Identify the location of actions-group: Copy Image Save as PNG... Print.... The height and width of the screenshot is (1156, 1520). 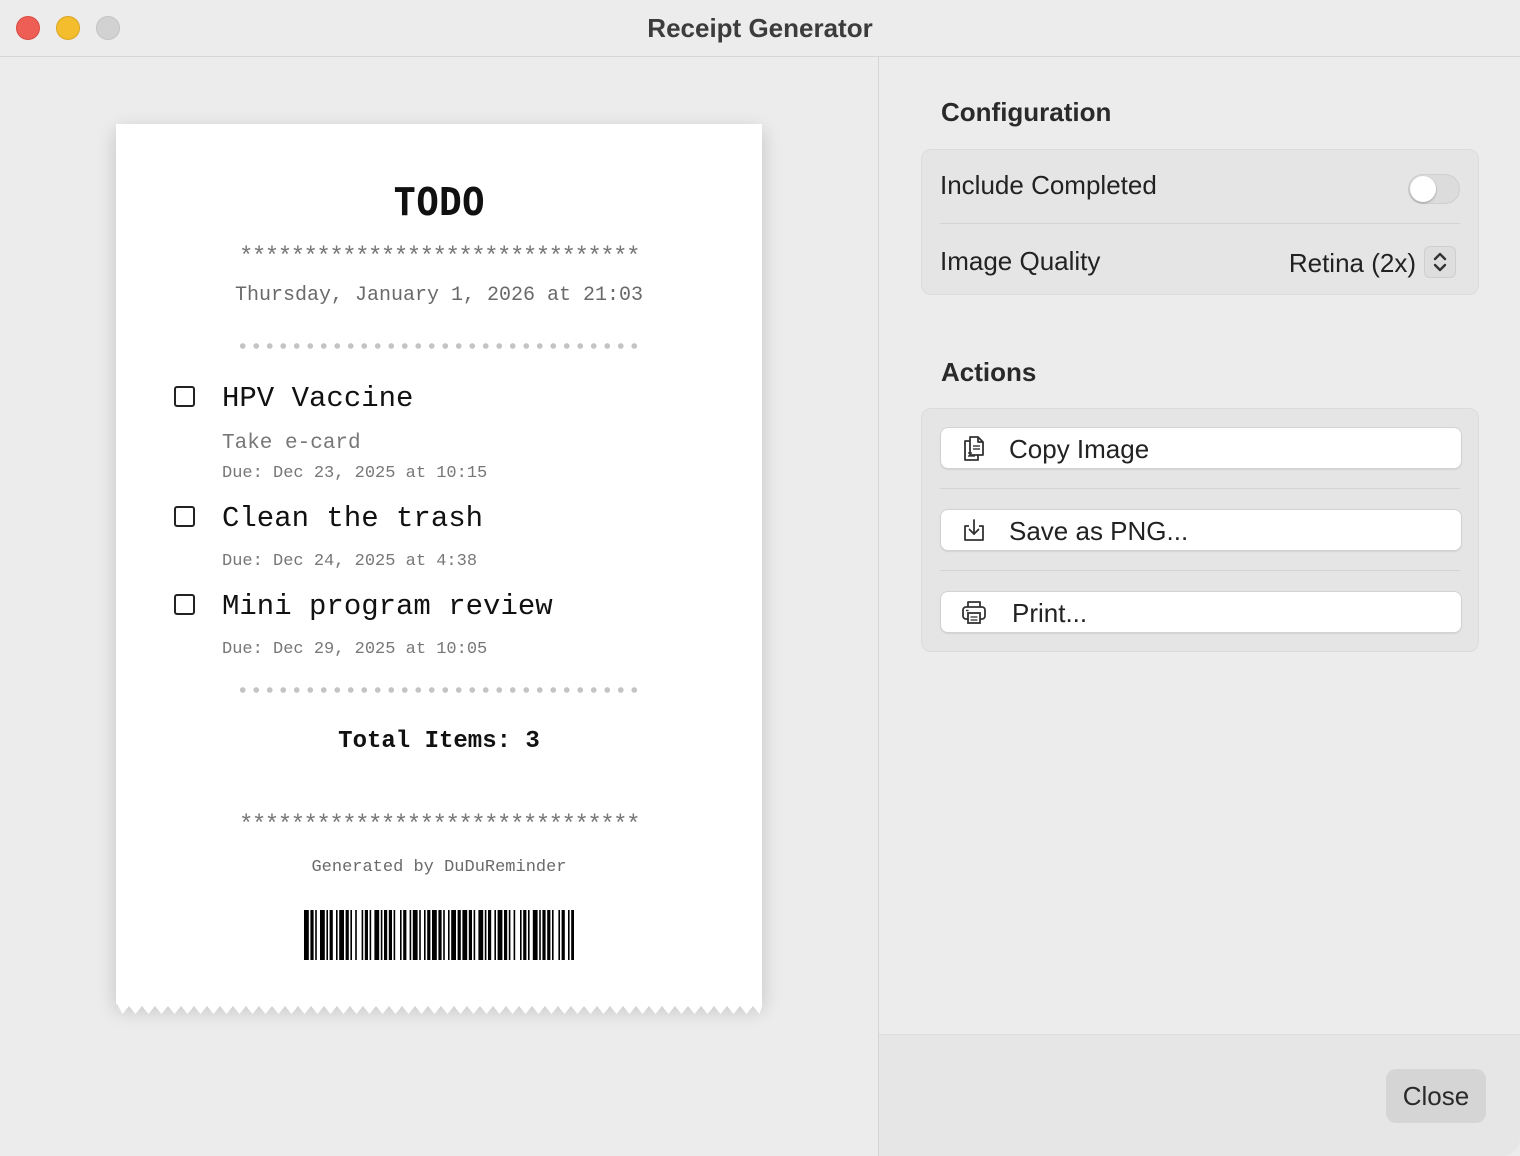
(1200, 530).